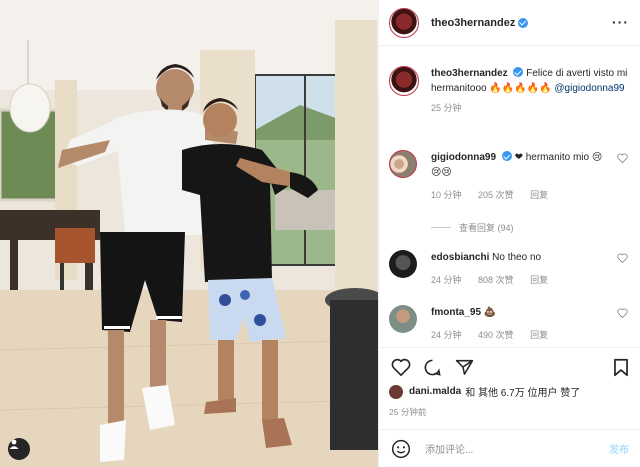  I want to click on comment-likes: 808 次赞, so click(496, 280).